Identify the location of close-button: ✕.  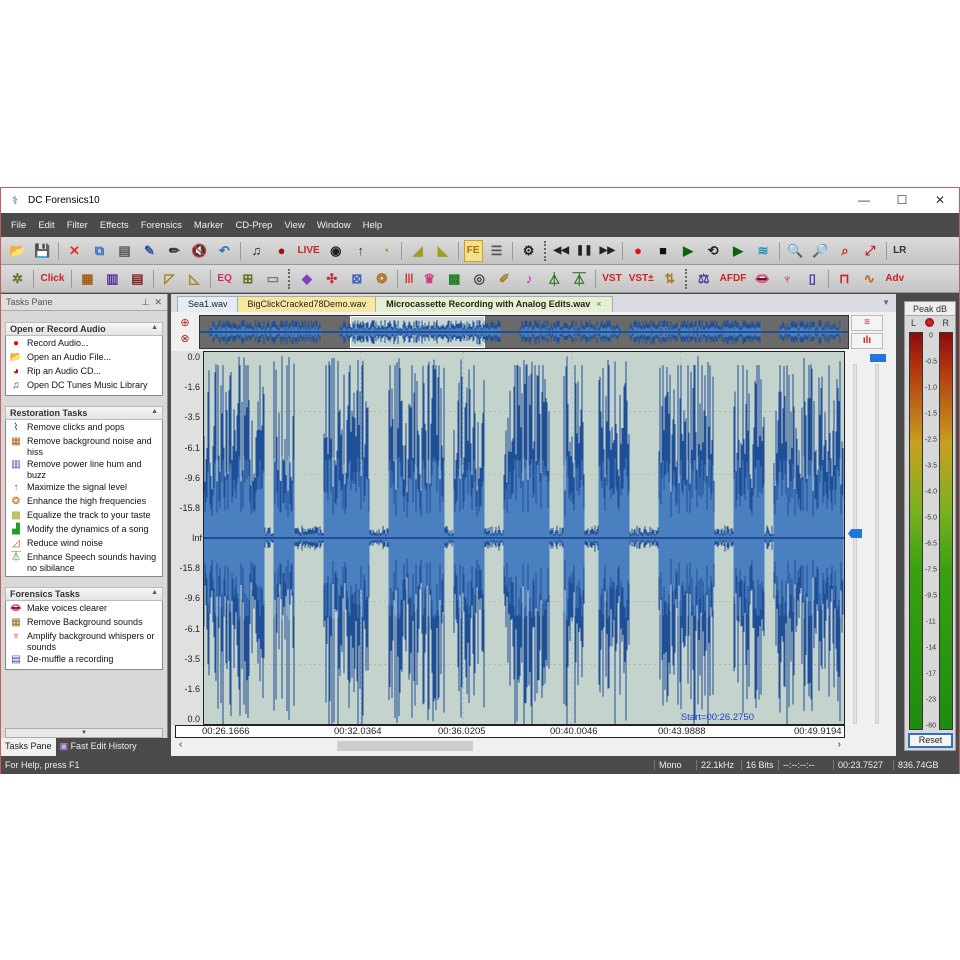
(940, 200).